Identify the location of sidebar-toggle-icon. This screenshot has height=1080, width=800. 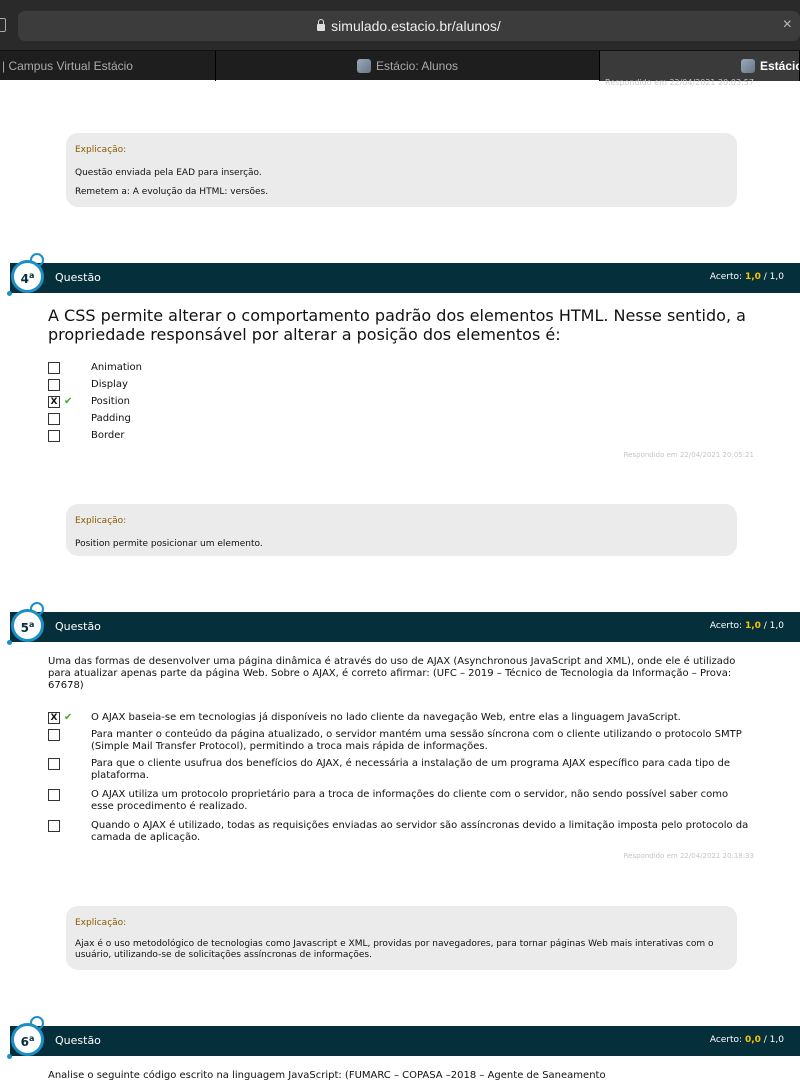
(3, 25).